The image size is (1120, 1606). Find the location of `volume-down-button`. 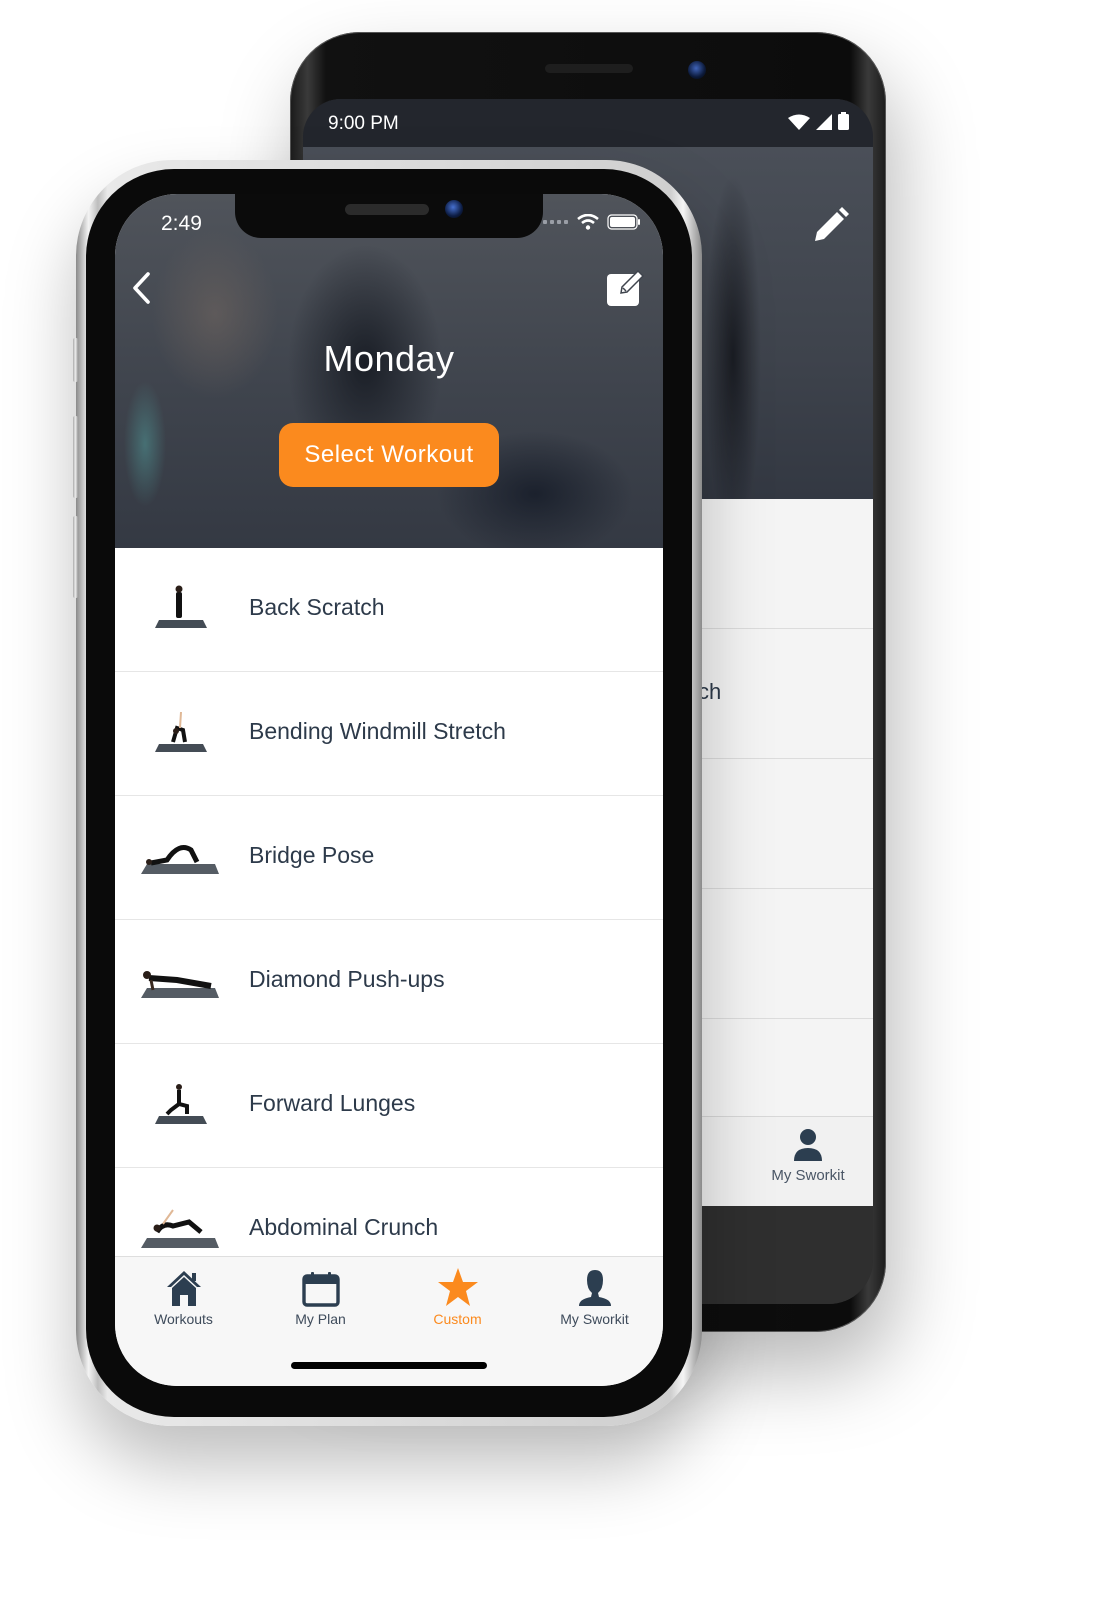

volume-down-button is located at coordinates (75, 557).